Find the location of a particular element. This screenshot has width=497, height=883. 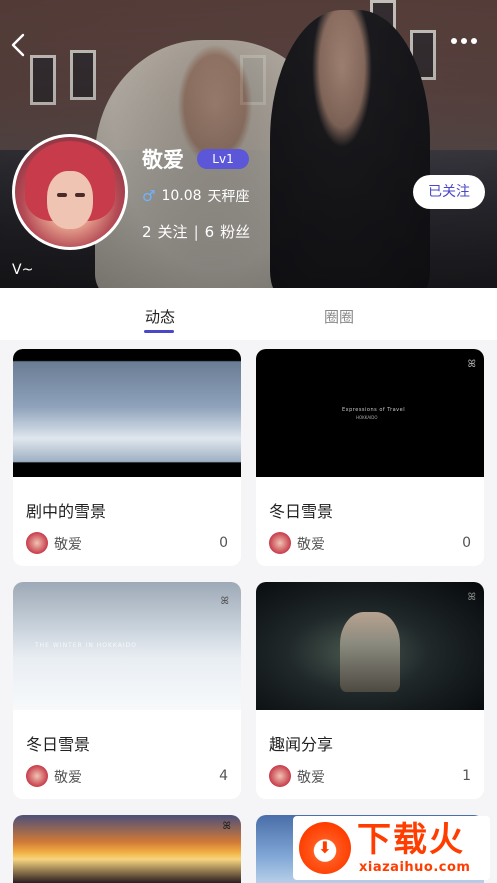

post-card: ꕤ 趣闻分享 敬爱 1 is located at coordinates (370, 690).